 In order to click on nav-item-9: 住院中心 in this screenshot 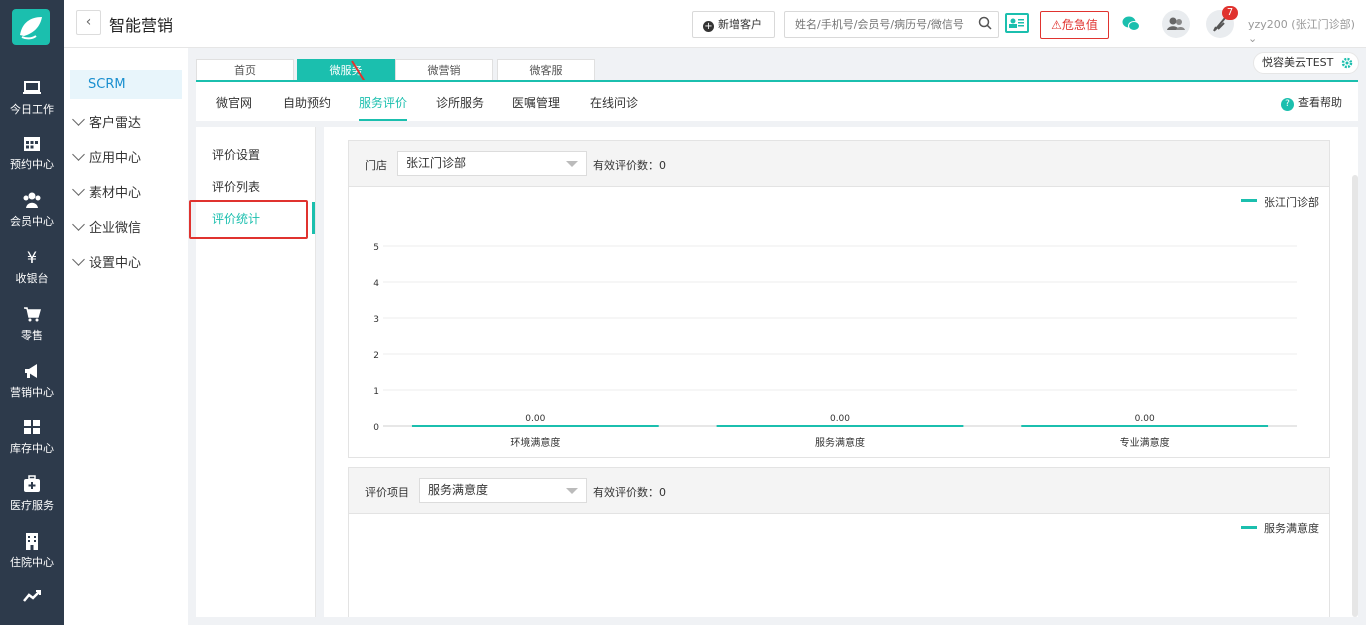, I will do `click(32, 559)`.